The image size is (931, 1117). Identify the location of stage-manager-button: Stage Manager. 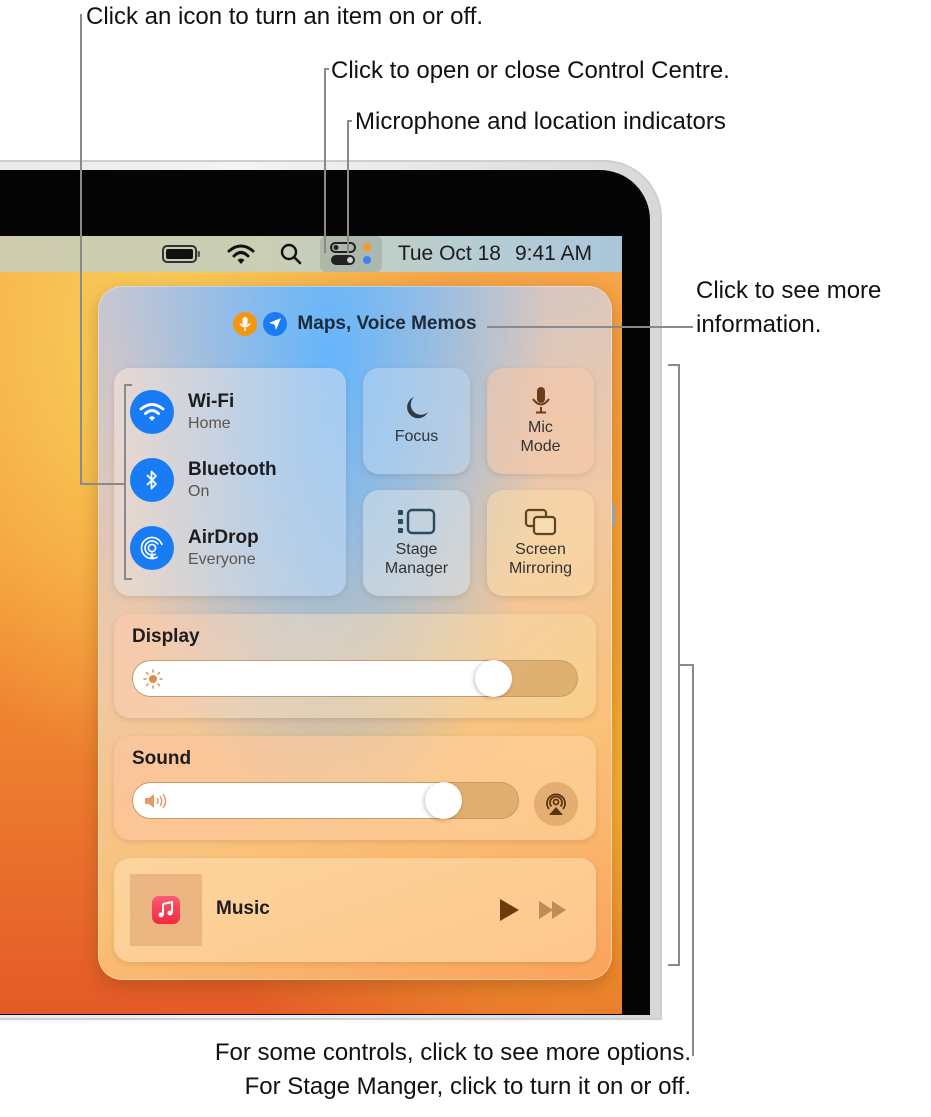
(416, 543).